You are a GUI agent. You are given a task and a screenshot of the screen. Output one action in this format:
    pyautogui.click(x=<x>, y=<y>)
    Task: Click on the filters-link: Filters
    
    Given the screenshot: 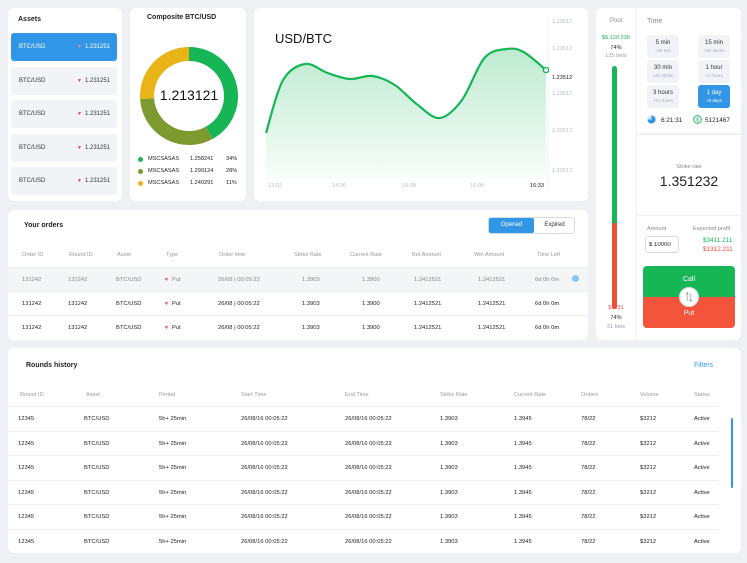 What is the action you would take?
    pyautogui.click(x=703, y=365)
    